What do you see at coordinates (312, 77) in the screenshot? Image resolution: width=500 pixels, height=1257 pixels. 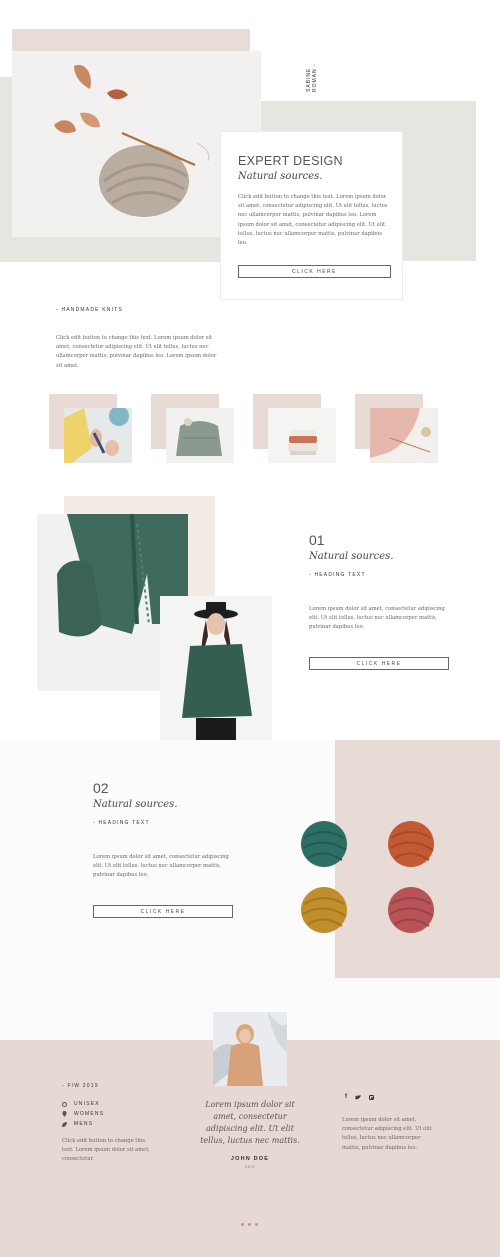 I see `side-credit: SABINE ROMAN -` at bounding box center [312, 77].